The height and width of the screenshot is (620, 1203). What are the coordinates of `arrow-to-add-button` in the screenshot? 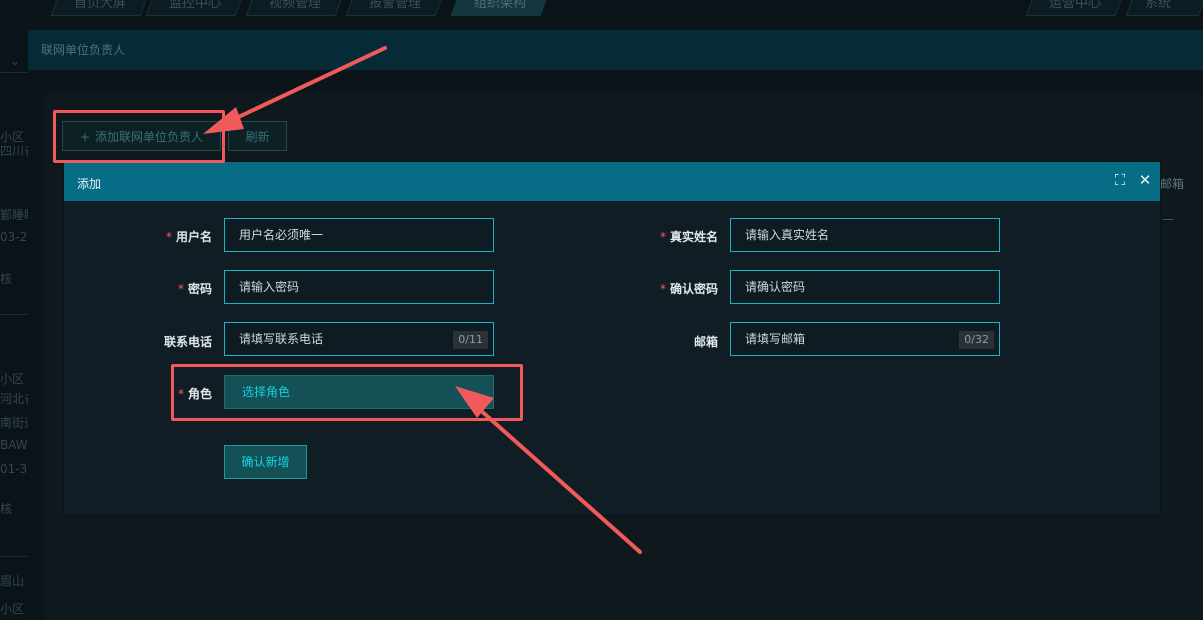 It's located at (295, 90).